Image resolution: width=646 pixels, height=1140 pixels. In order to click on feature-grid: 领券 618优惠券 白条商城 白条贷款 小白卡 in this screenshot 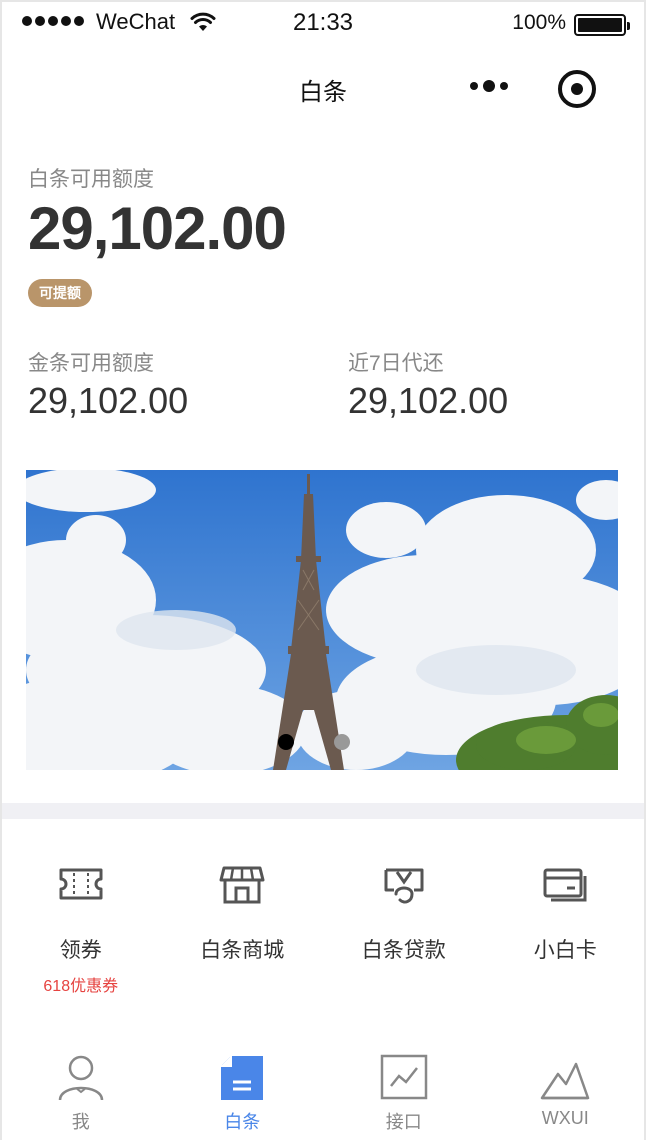, I will do `click(323, 928)`.